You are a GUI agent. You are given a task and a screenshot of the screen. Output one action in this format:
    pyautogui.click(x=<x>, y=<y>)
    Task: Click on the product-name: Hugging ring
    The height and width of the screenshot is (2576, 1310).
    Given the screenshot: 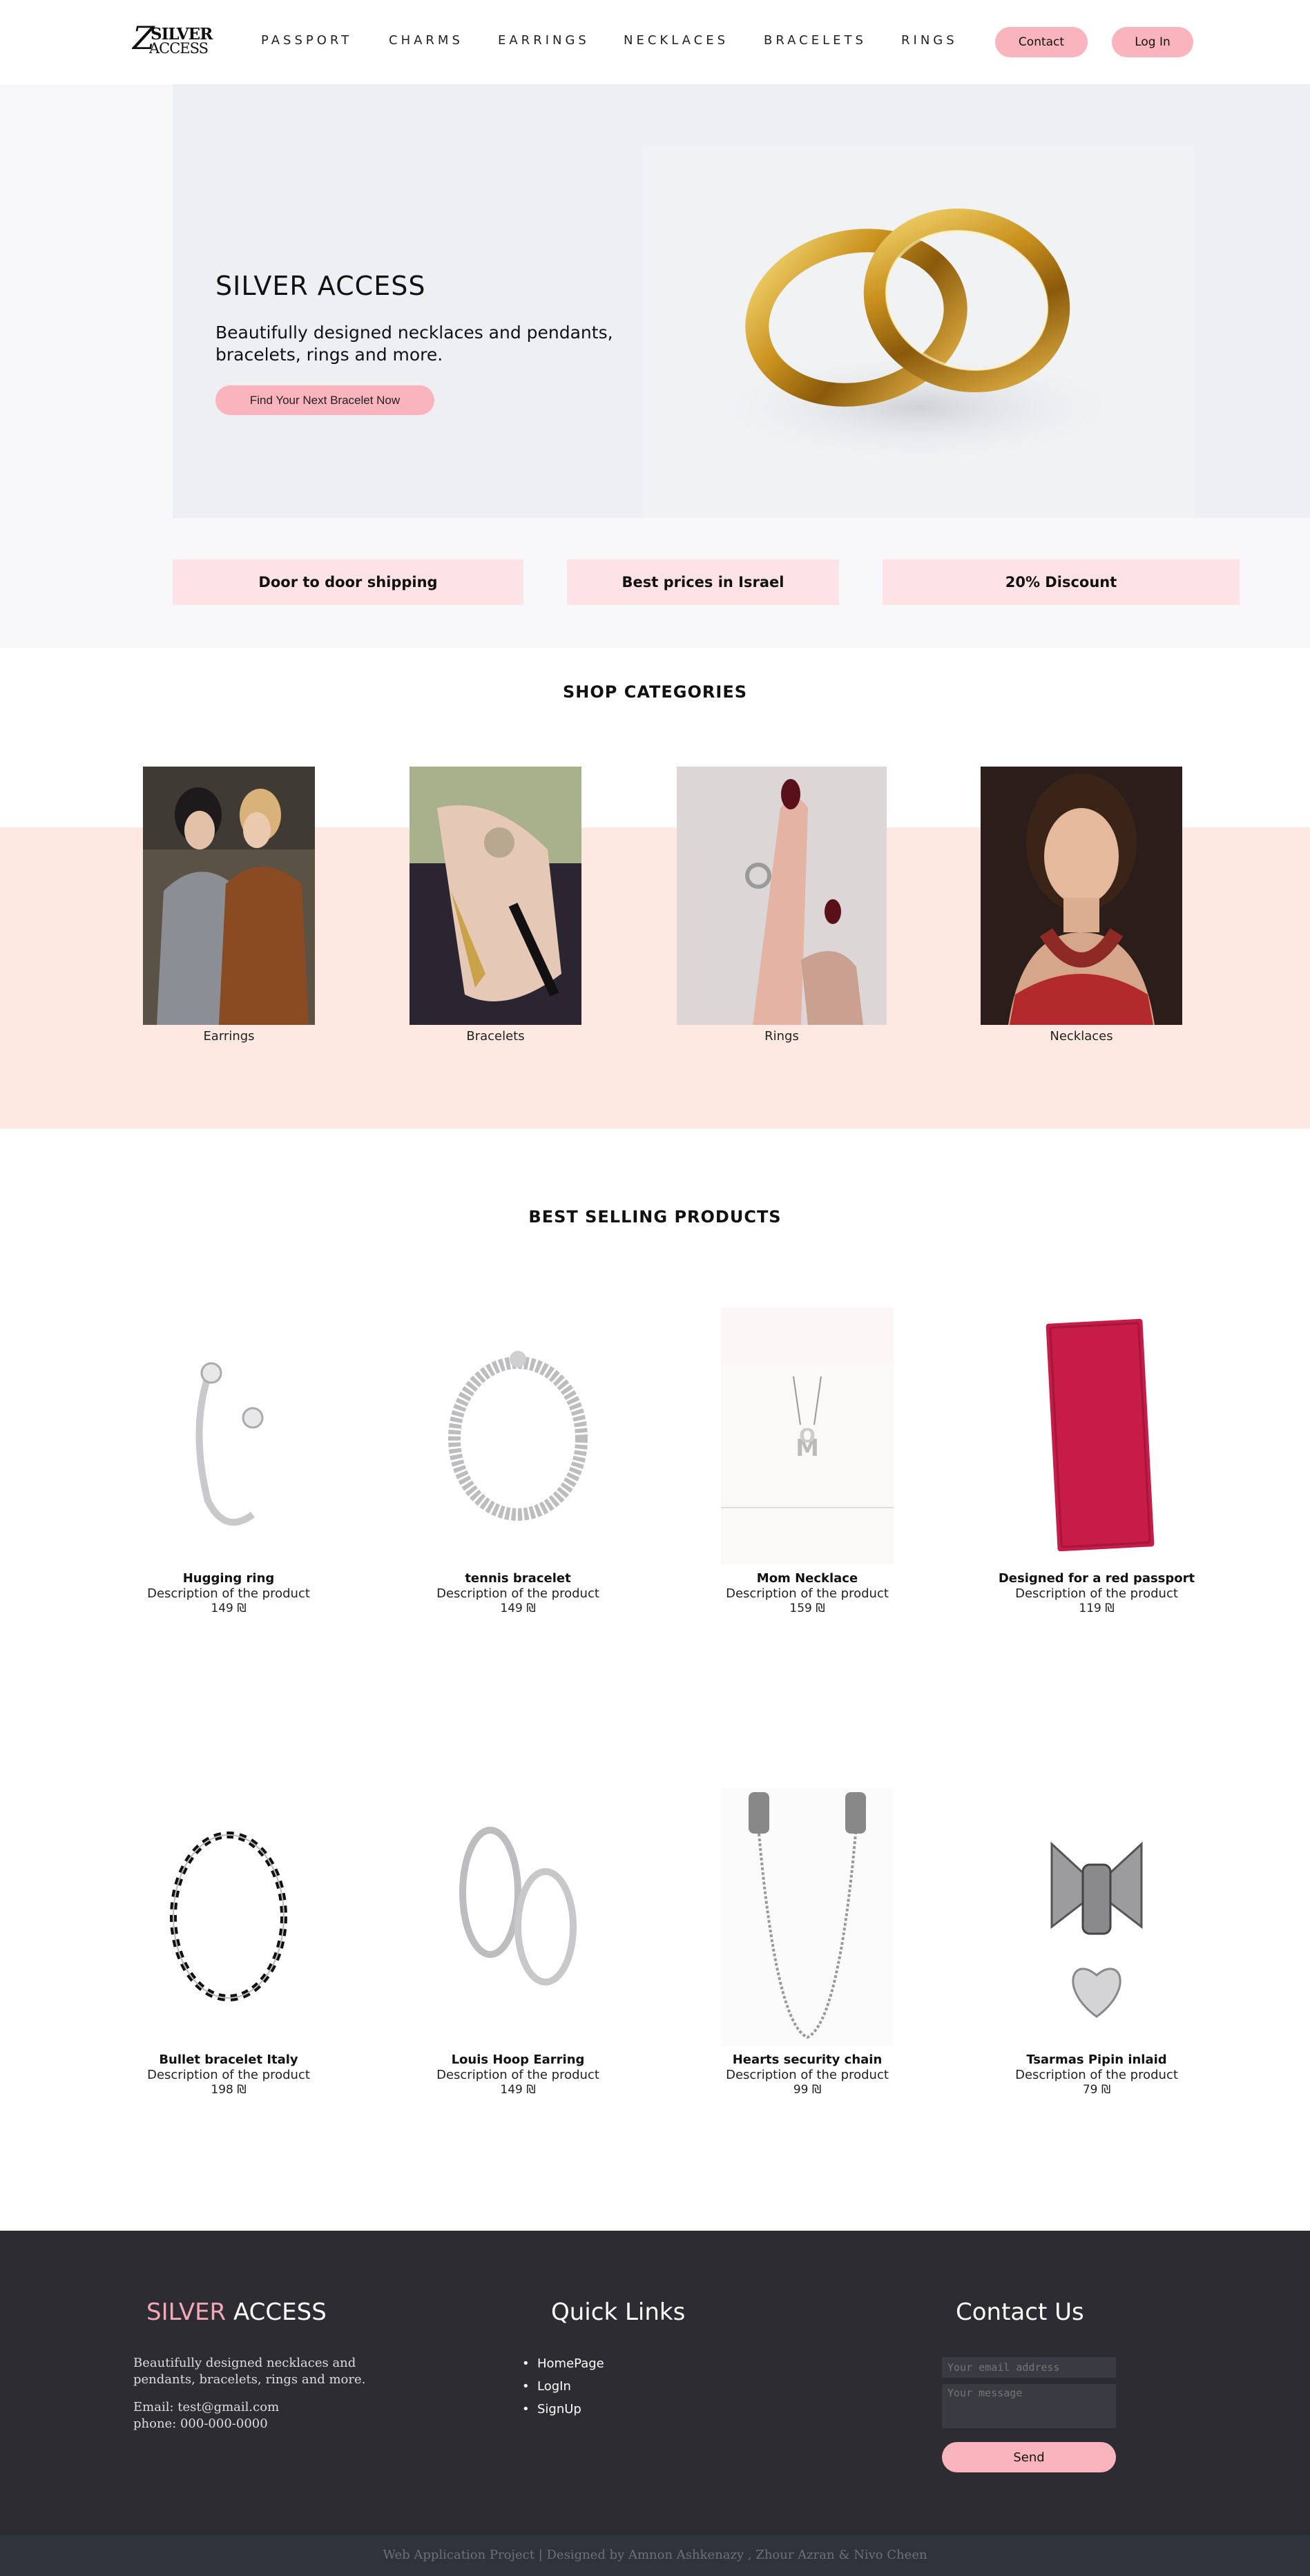 What is the action you would take?
    pyautogui.click(x=228, y=1578)
    